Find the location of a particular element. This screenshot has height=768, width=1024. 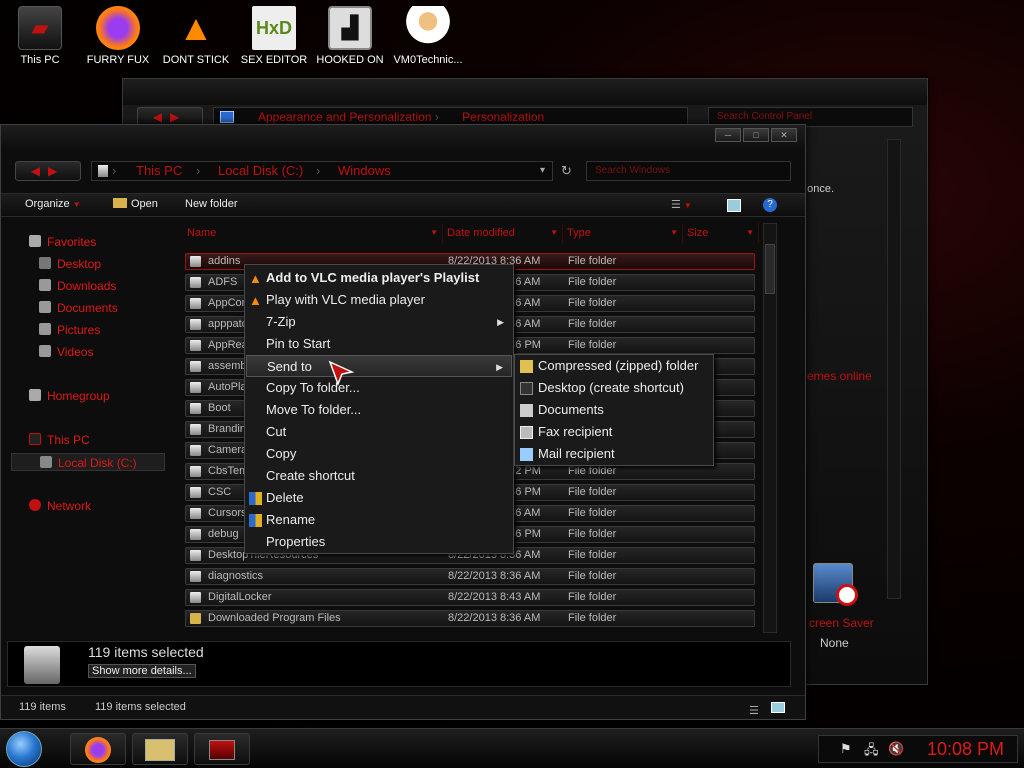

volume-muted-icon: 🔇 is located at coordinates (896, 749).